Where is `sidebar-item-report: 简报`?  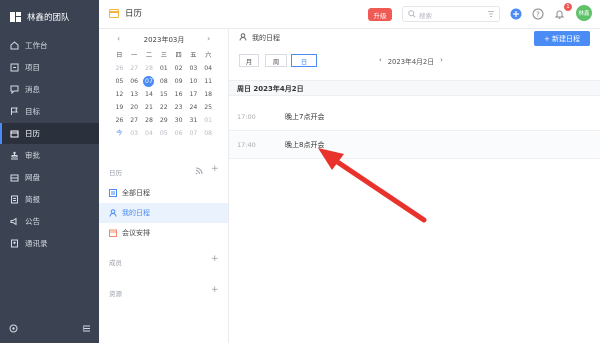 sidebar-item-report: 简报 is located at coordinates (49, 199).